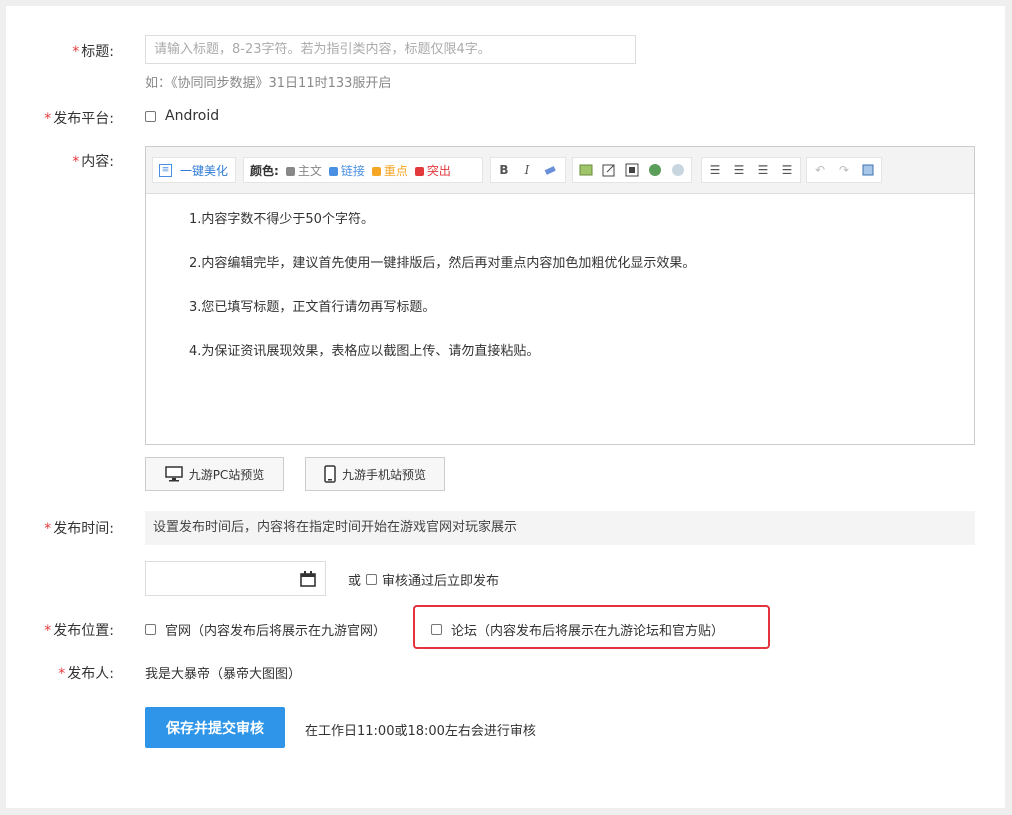  I want to click on color-label: 颜色:, so click(264, 170).